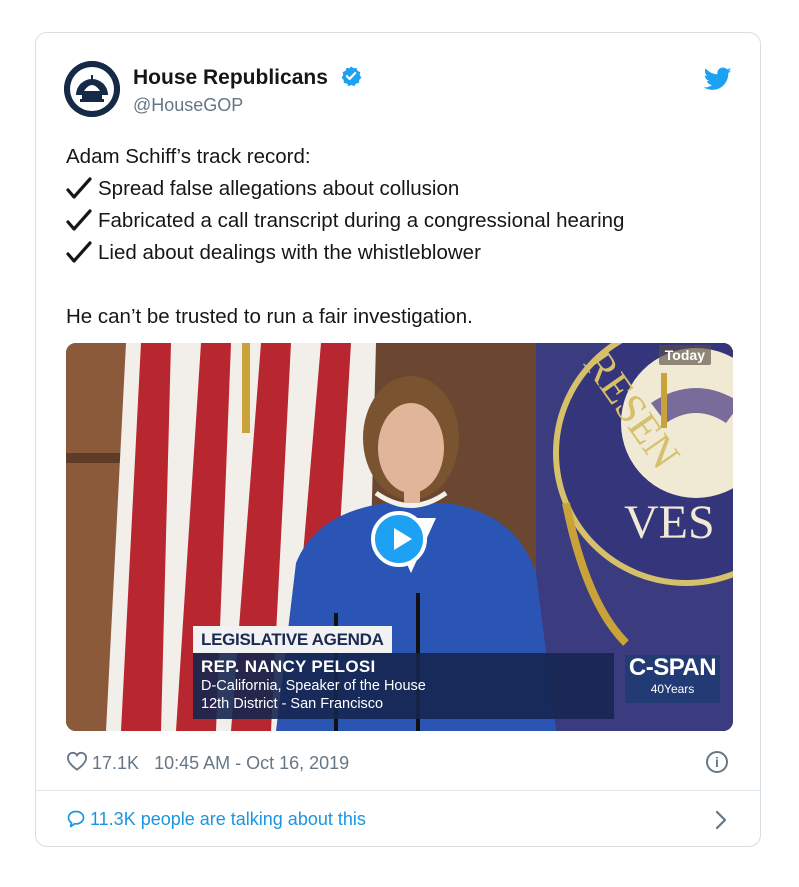  Describe the element at coordinates (288, 666) in the screenshot. I see `chyron-name: REP. NANCY PELOSI` at that location.